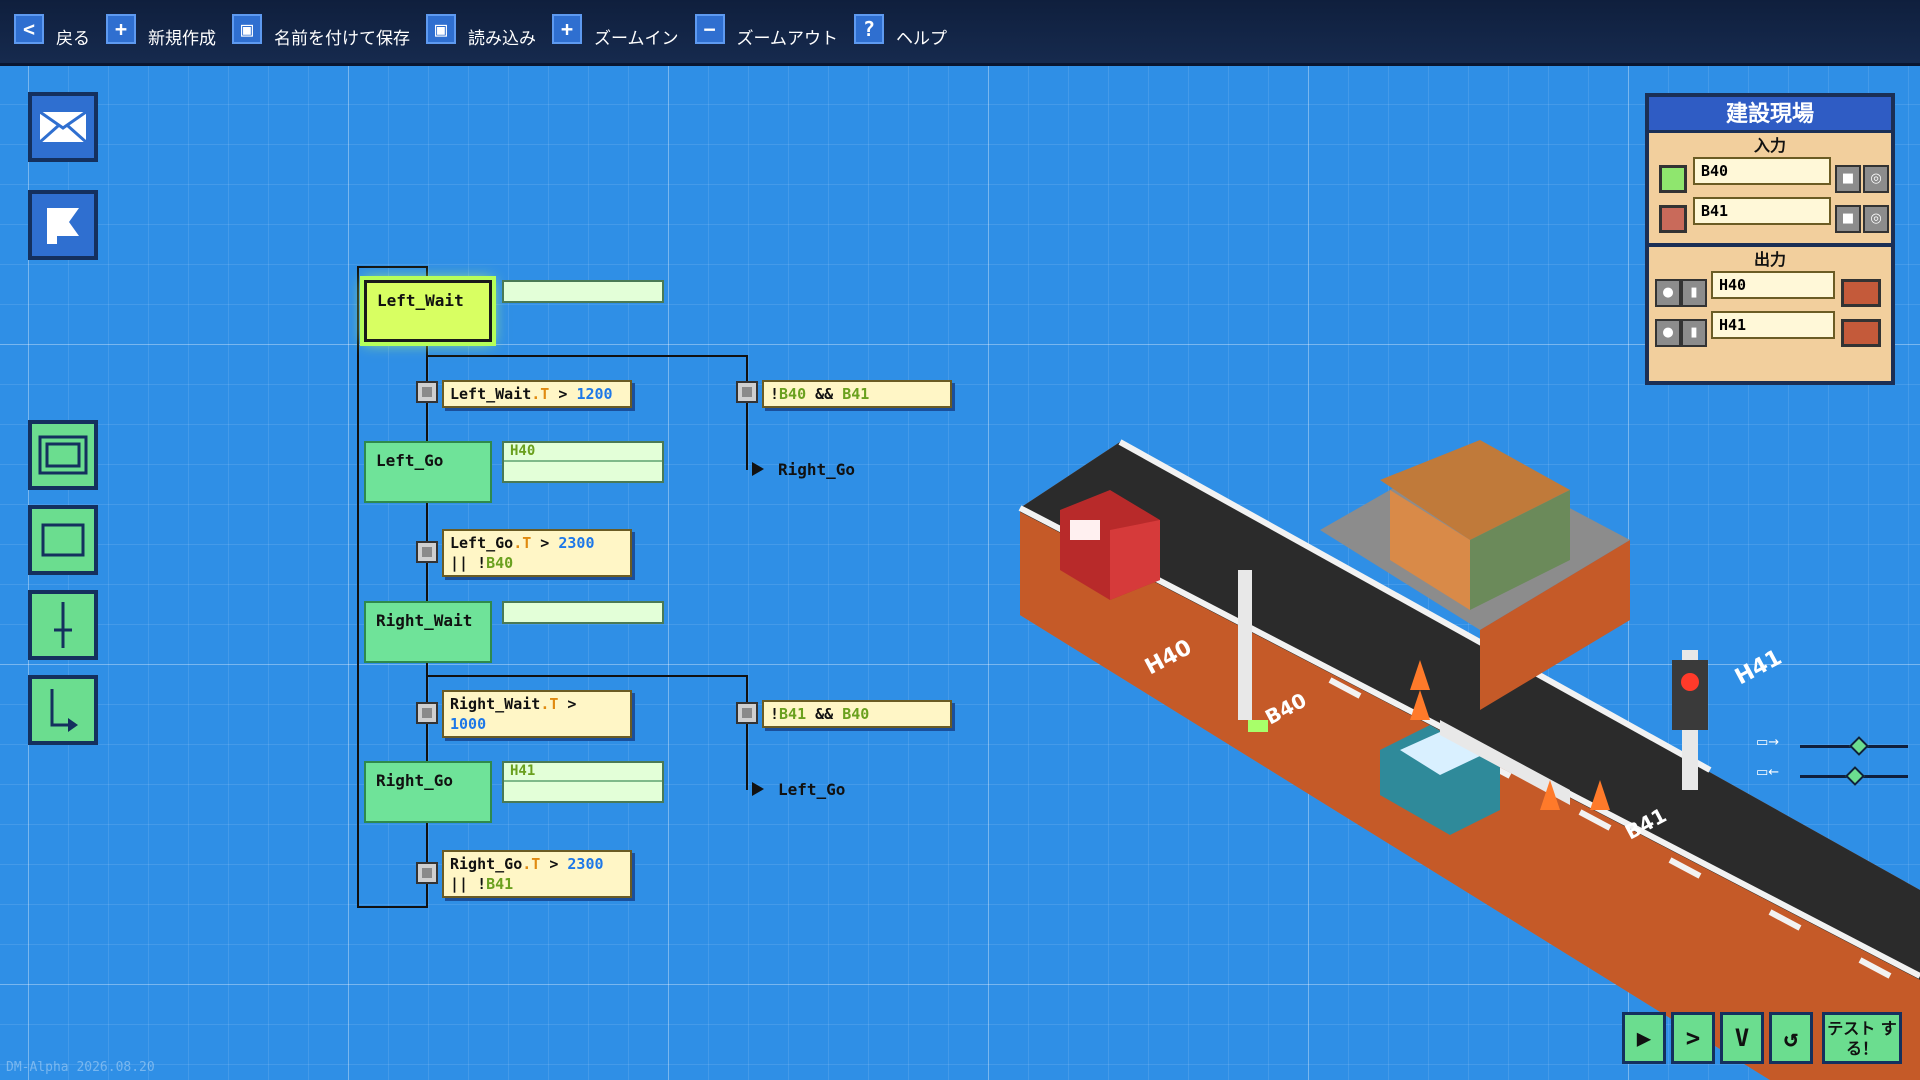  What do you see at coordinates (587, 676) in the screenshot?
I see `branch2-line` at bounding box center [587, 676].